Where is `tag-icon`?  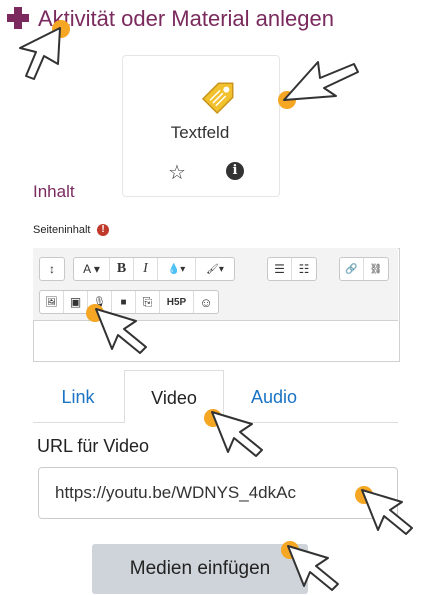
tag-icon is located at coordinates (217, 98).